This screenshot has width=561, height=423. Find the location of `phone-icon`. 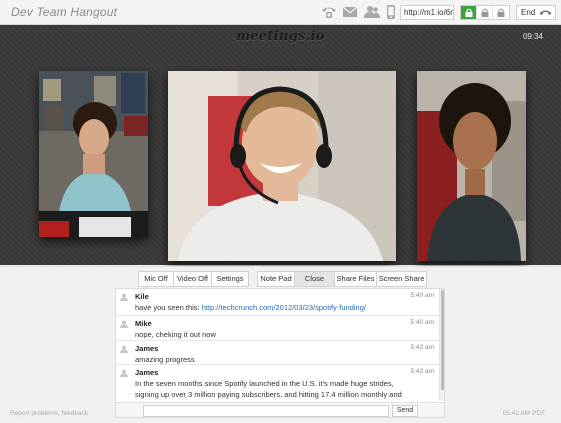

phone-icon is located at coordinates (329, 12).